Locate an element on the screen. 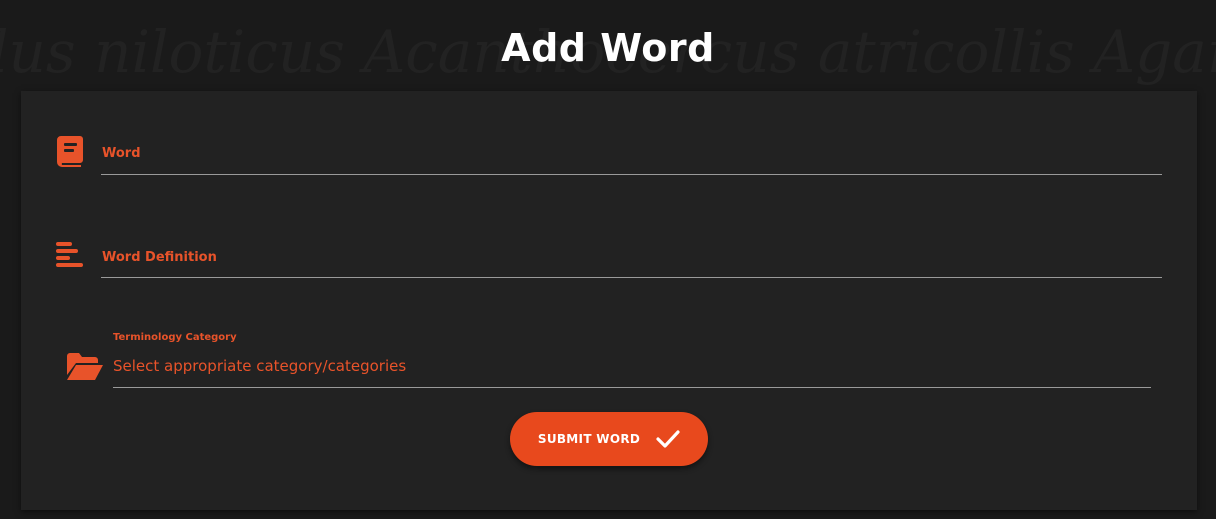 The height and width of the screenshot is (519, 1216). text-lines-icon is located at coordinates (69, 254).